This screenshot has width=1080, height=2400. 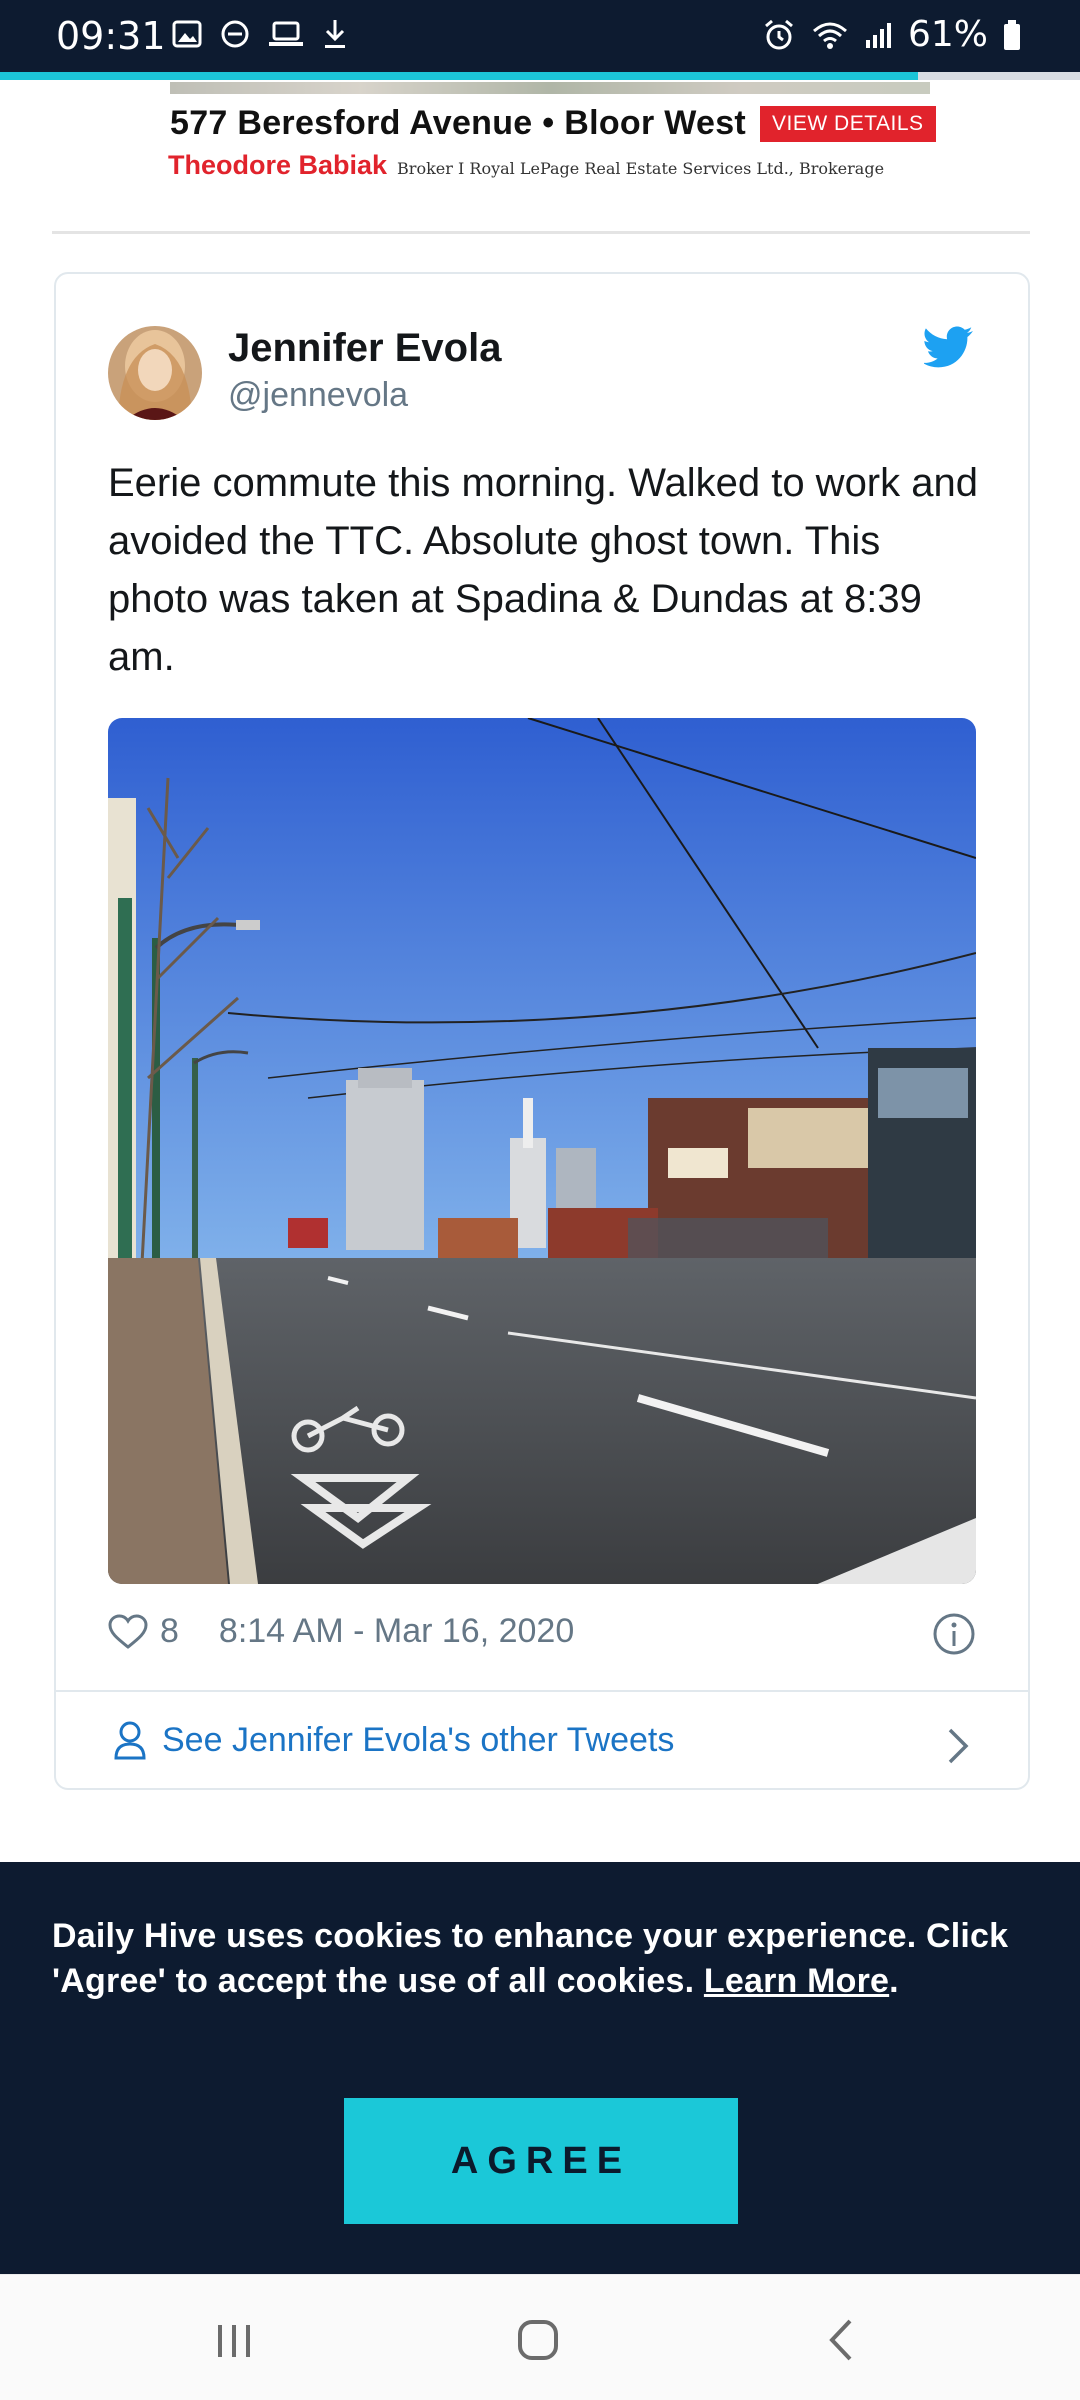 What do you see at coordinates (949, 347) in the screenshot?
I see `twitter-bird-icon` at bounding box center [949, 347].